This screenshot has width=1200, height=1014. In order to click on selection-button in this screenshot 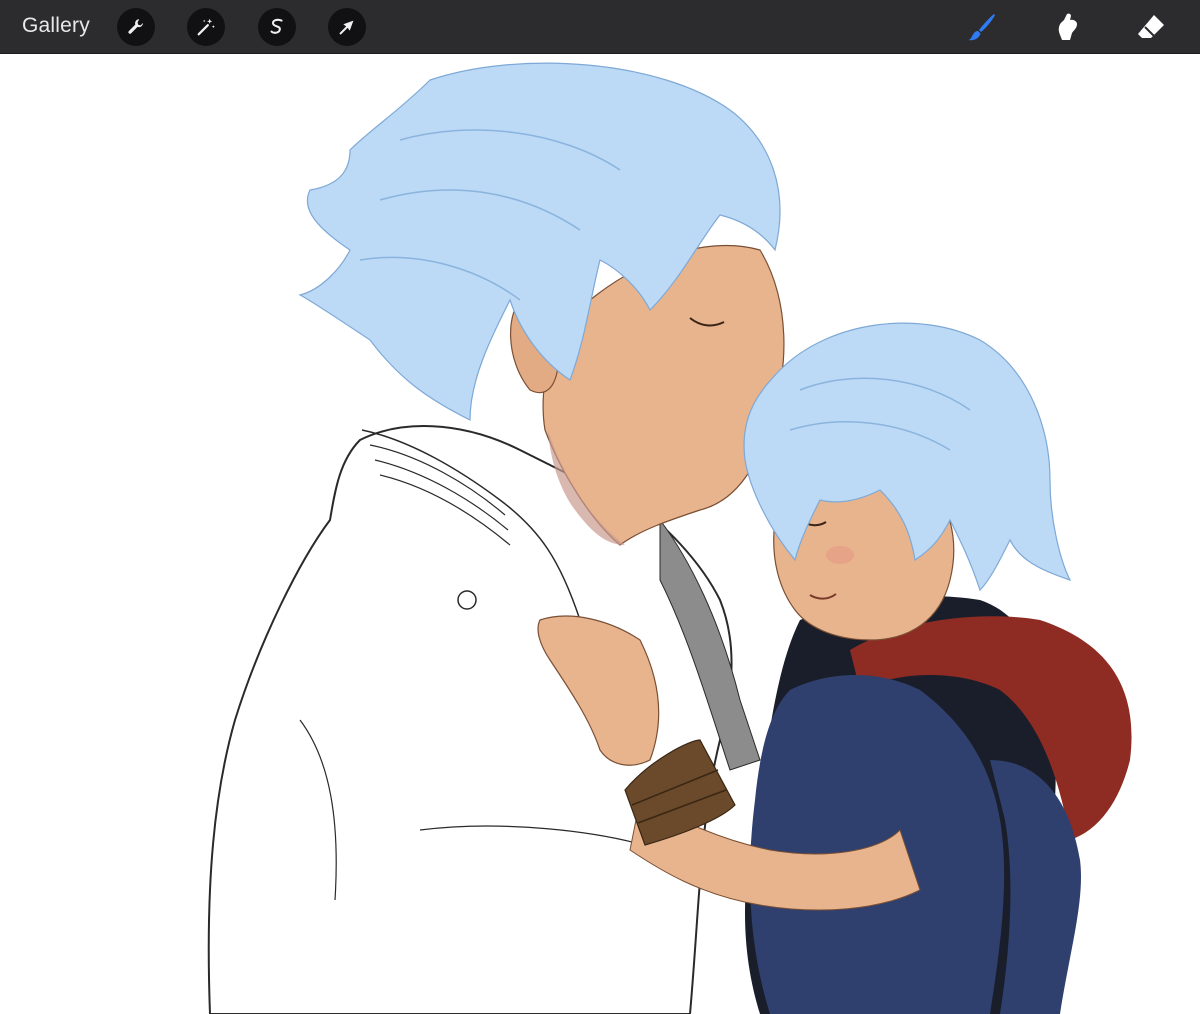, I will do `click(277, 27)`.